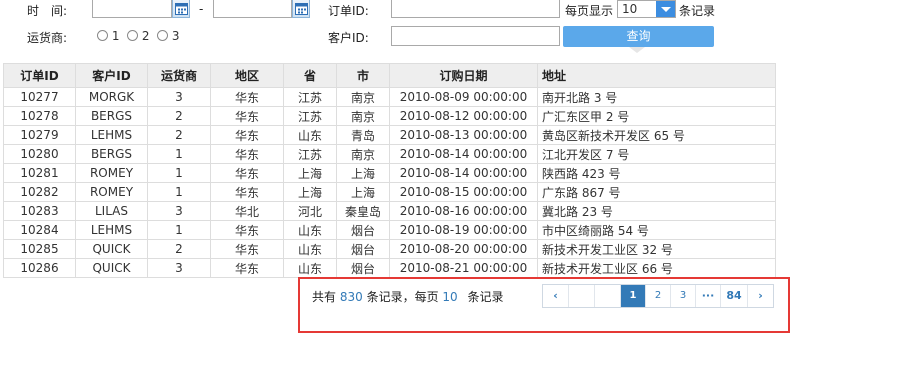 The width and height of the screenshot is (907, 380). What do you see at coordinates (47, 38) in the screenshot?
I see `shipper-label: 运货商:` at bounding box center [47, 38].